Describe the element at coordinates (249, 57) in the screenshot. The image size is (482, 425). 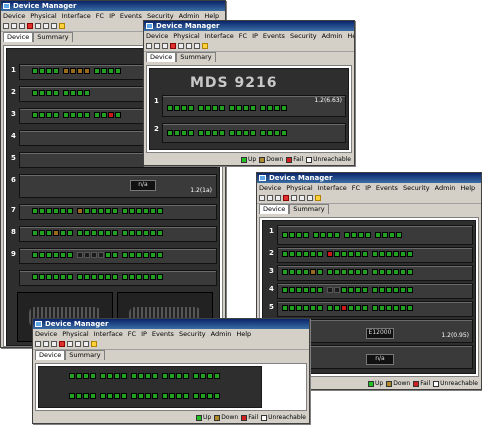
I see `tab-strip: Device Summary` at that location.